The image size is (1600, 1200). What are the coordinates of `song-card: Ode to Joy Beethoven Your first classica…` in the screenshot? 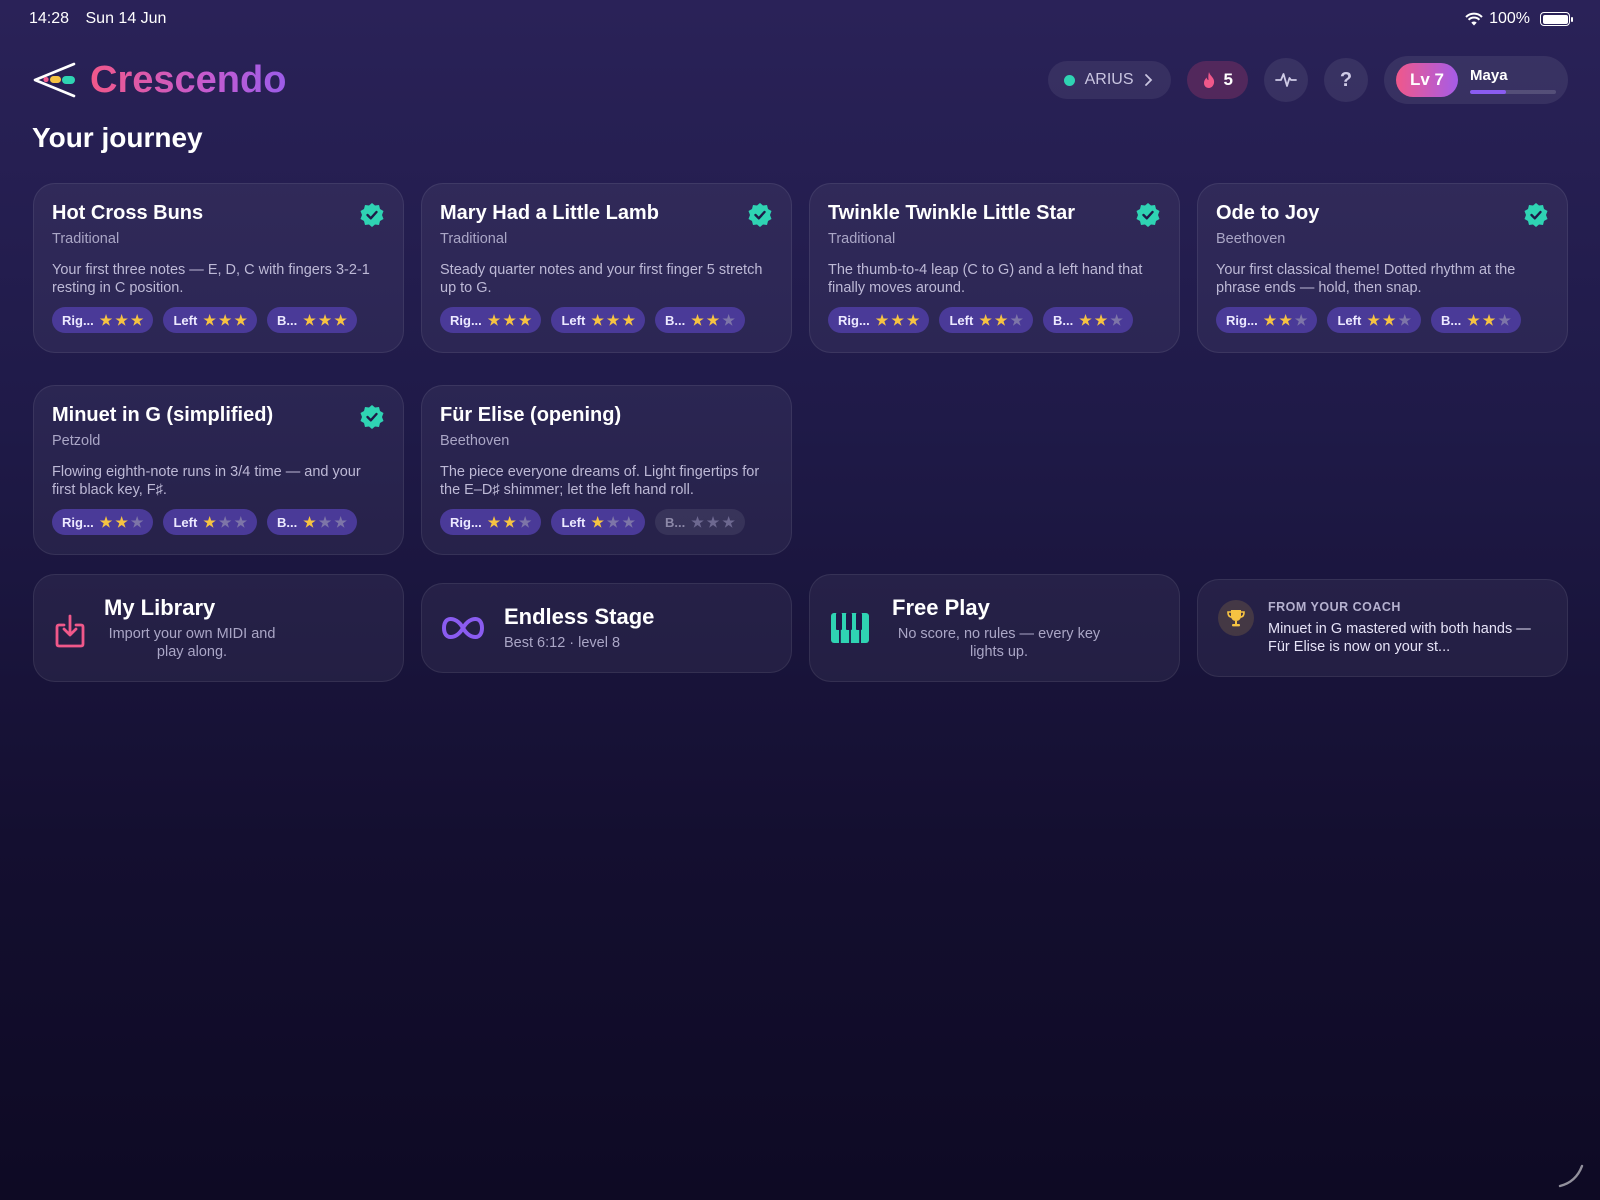 It's located at (1382, 268).